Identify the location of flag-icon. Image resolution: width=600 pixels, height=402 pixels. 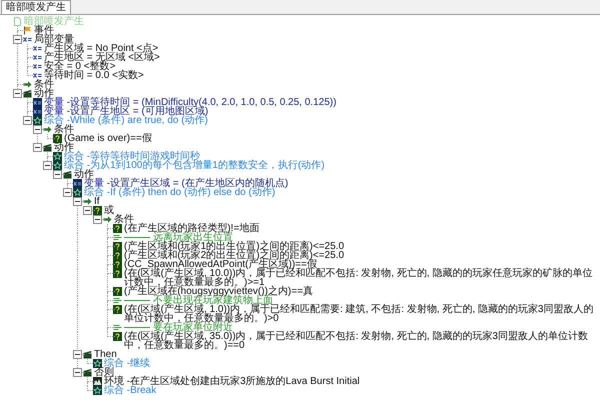
(27, 30).